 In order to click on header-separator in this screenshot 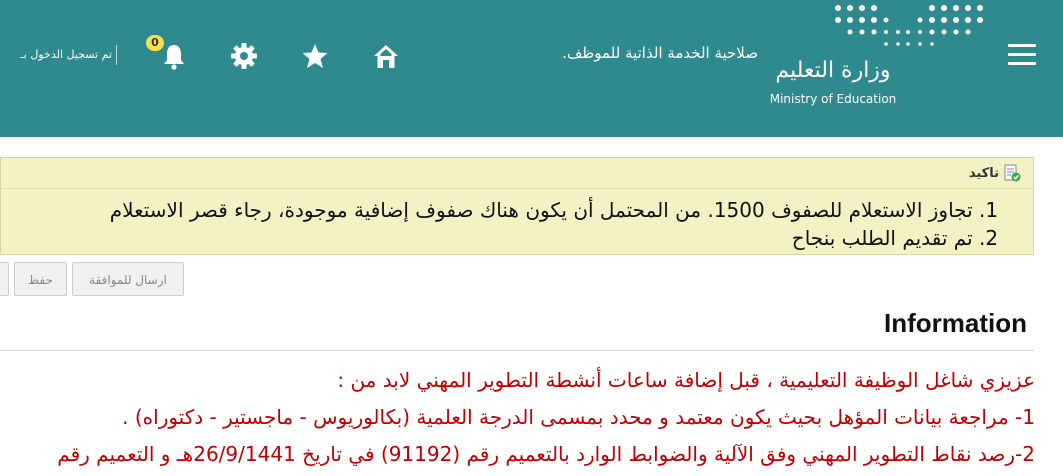, I will do `click(116, 55)`.